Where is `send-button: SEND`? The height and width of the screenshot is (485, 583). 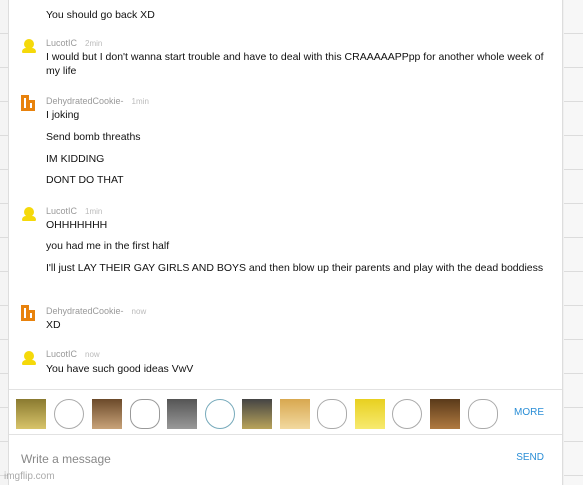 send-button: SEND is located at coordinates (530, 457).